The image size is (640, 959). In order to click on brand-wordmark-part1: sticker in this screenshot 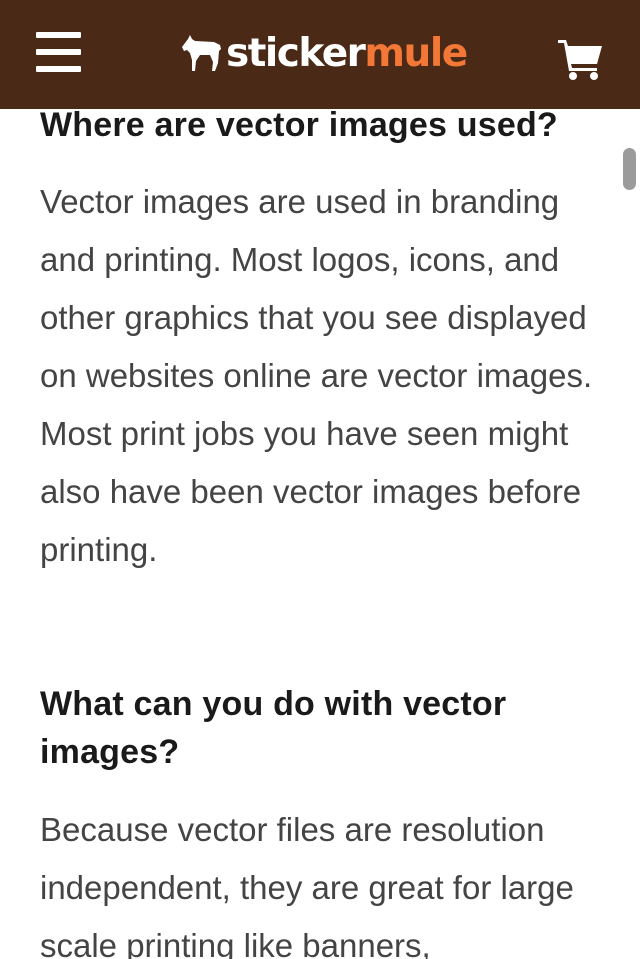, I will do `click(296, 53)`.